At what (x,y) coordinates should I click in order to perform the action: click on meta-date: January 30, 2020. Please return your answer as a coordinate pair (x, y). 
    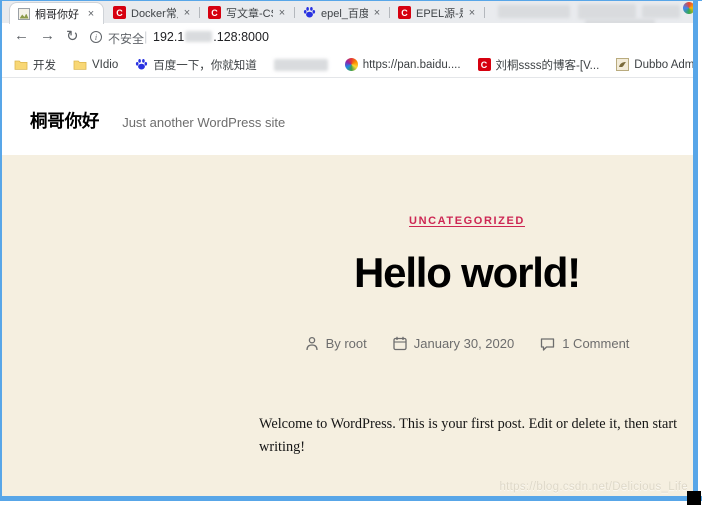
    Looking at the image, I should click on (453, 343).